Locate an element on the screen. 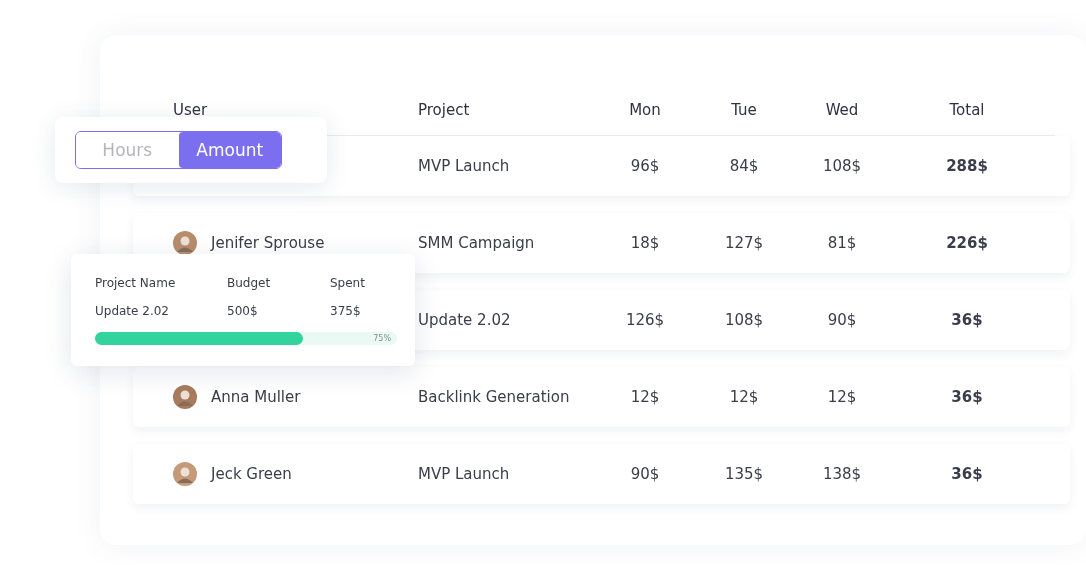 This screenshot has height=567, width=1086. table-cell-text: SMM Campaign is located at coordinates (477, 243).